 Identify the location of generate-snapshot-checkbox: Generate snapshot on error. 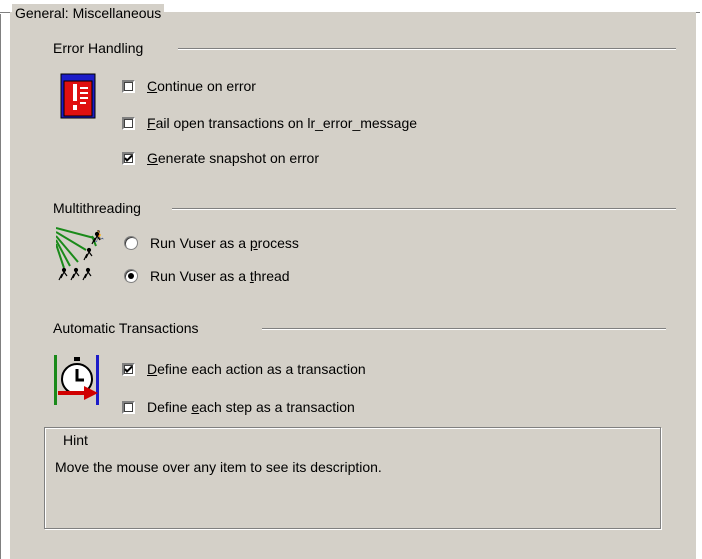
(220, 158).